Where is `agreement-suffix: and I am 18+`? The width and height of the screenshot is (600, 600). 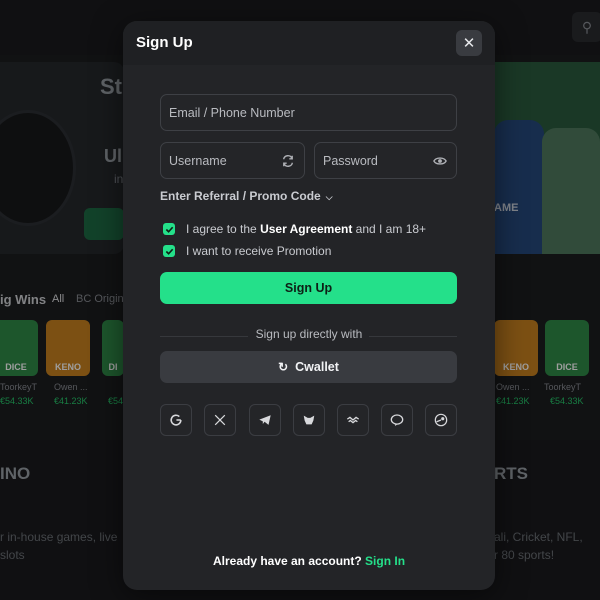 agreement-suffix: and I am 18+ is located at coordinates (389, 229).